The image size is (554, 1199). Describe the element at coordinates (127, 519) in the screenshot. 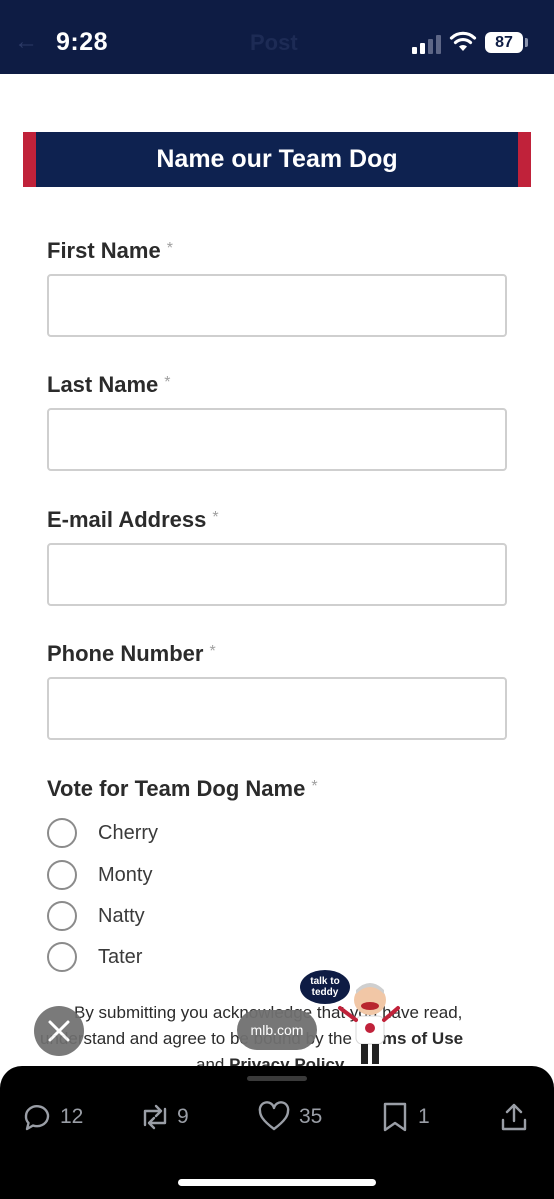

I see `email-label-text: E-mail Address` at that location.